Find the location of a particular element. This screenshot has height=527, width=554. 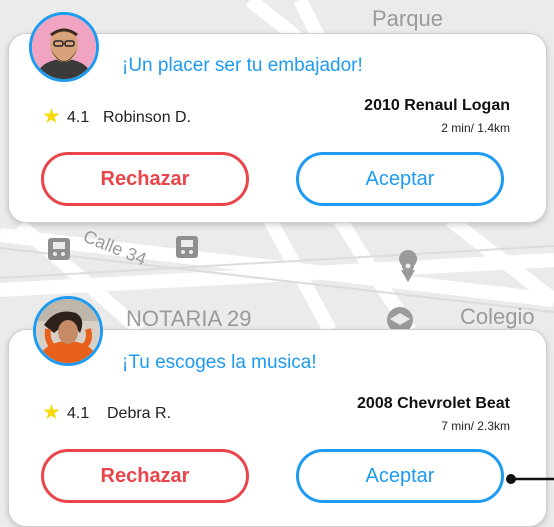

map-label-colegio: Colegio is located at coordinates (497, 316).